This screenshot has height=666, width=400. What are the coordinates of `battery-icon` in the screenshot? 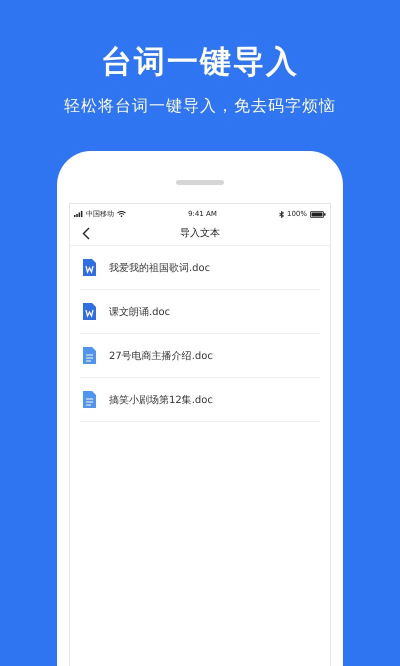 It's located at (318, 214).